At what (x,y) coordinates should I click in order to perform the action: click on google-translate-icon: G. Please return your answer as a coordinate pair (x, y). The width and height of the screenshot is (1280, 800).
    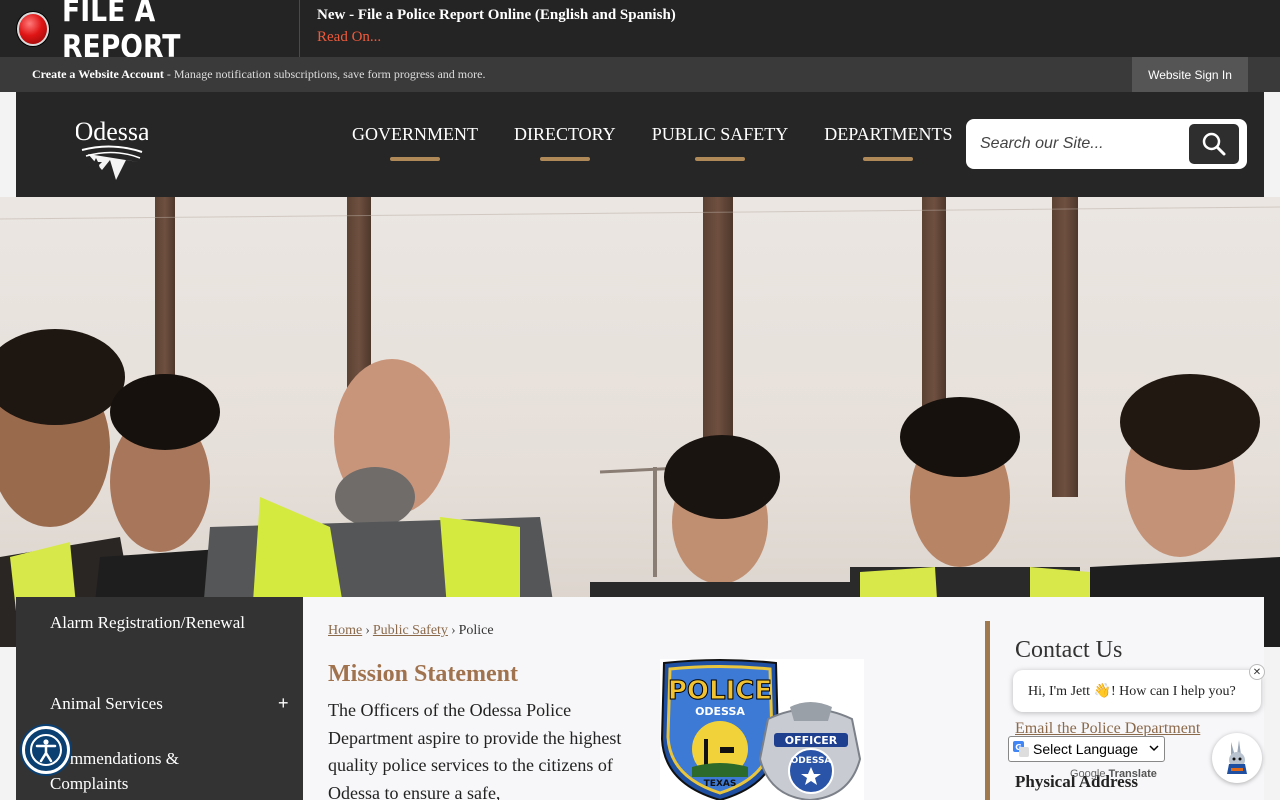
    Looking at the image, I should click on (1021, 749).